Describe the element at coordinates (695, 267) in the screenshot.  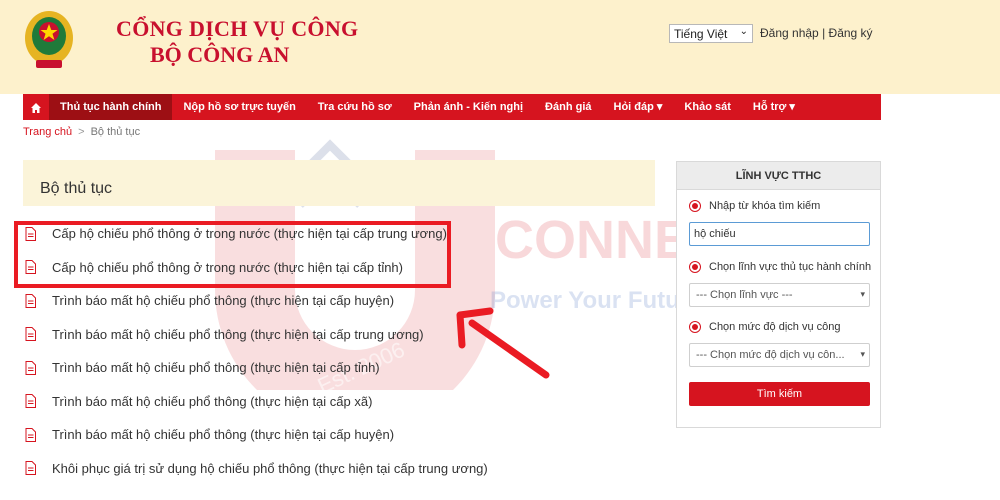
I see `radio-field` at that location.